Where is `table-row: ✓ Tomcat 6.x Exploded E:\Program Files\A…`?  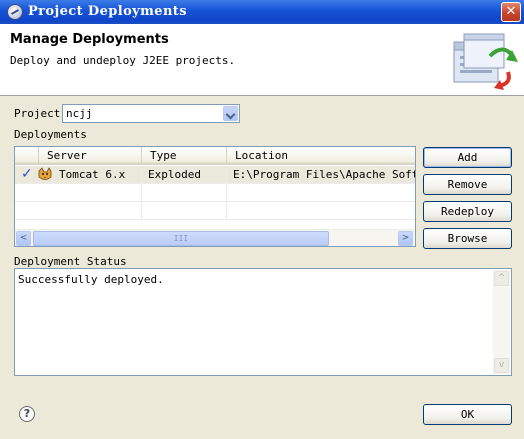 table-row: ✓ Tomcat 6.x Exploded E:\Program Files\A… is located at coordinates (215, 175).